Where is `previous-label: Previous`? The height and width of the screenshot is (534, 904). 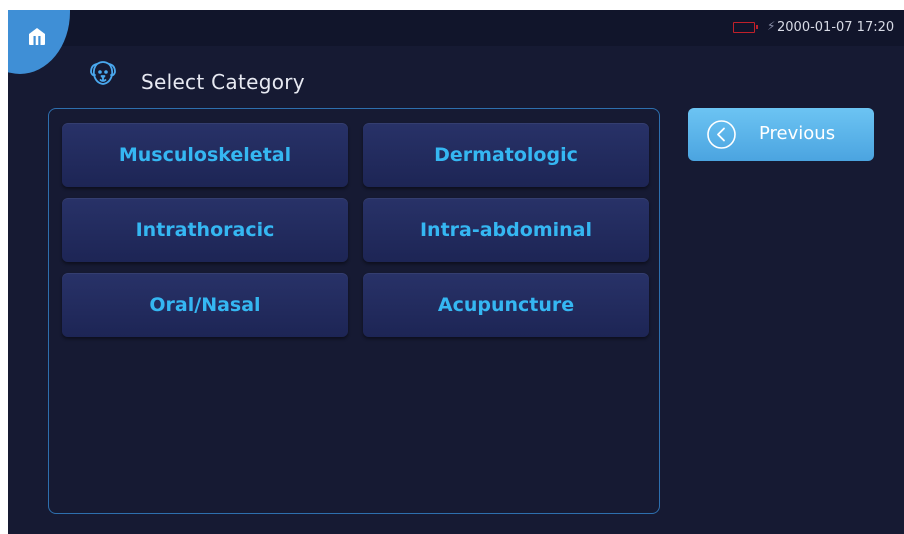
previous-label: Previous is located at coordinates (797, 133).